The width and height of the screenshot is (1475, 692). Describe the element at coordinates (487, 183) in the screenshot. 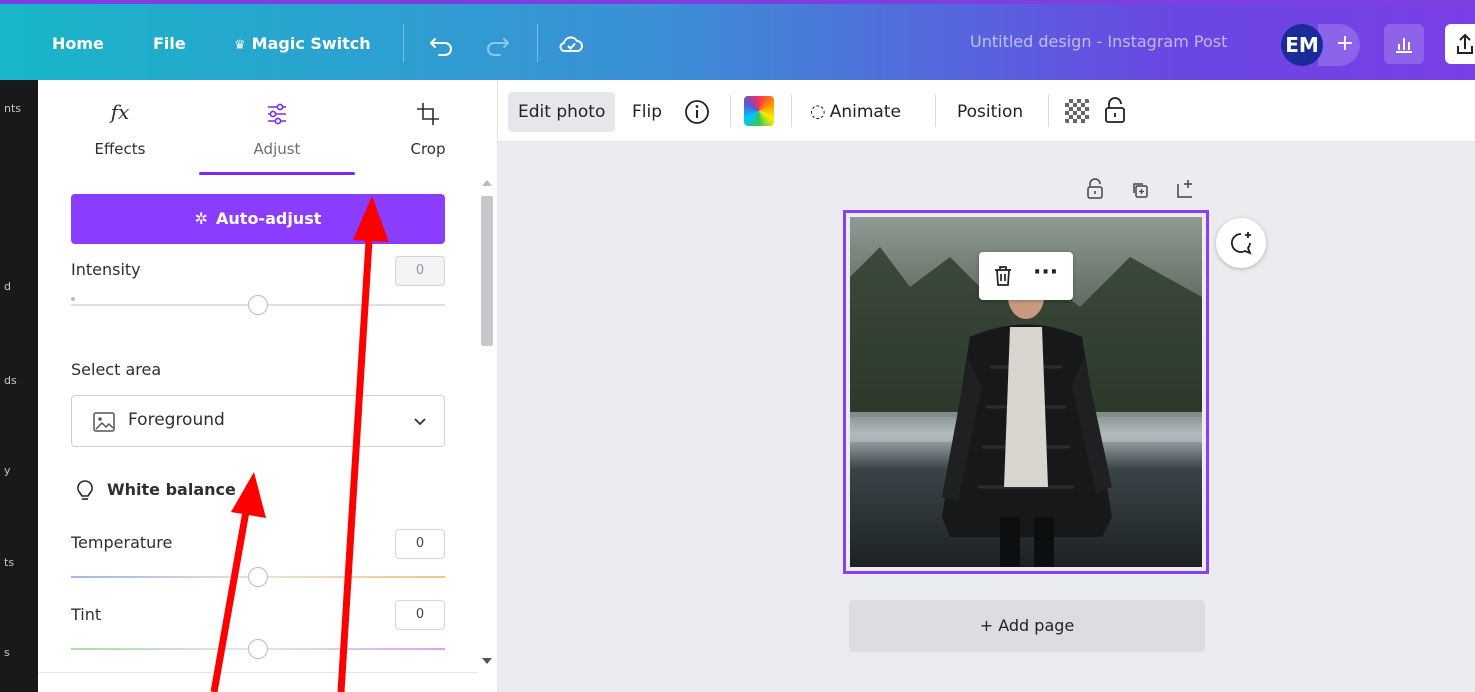

I see `scroll-up-arrow` at that location.